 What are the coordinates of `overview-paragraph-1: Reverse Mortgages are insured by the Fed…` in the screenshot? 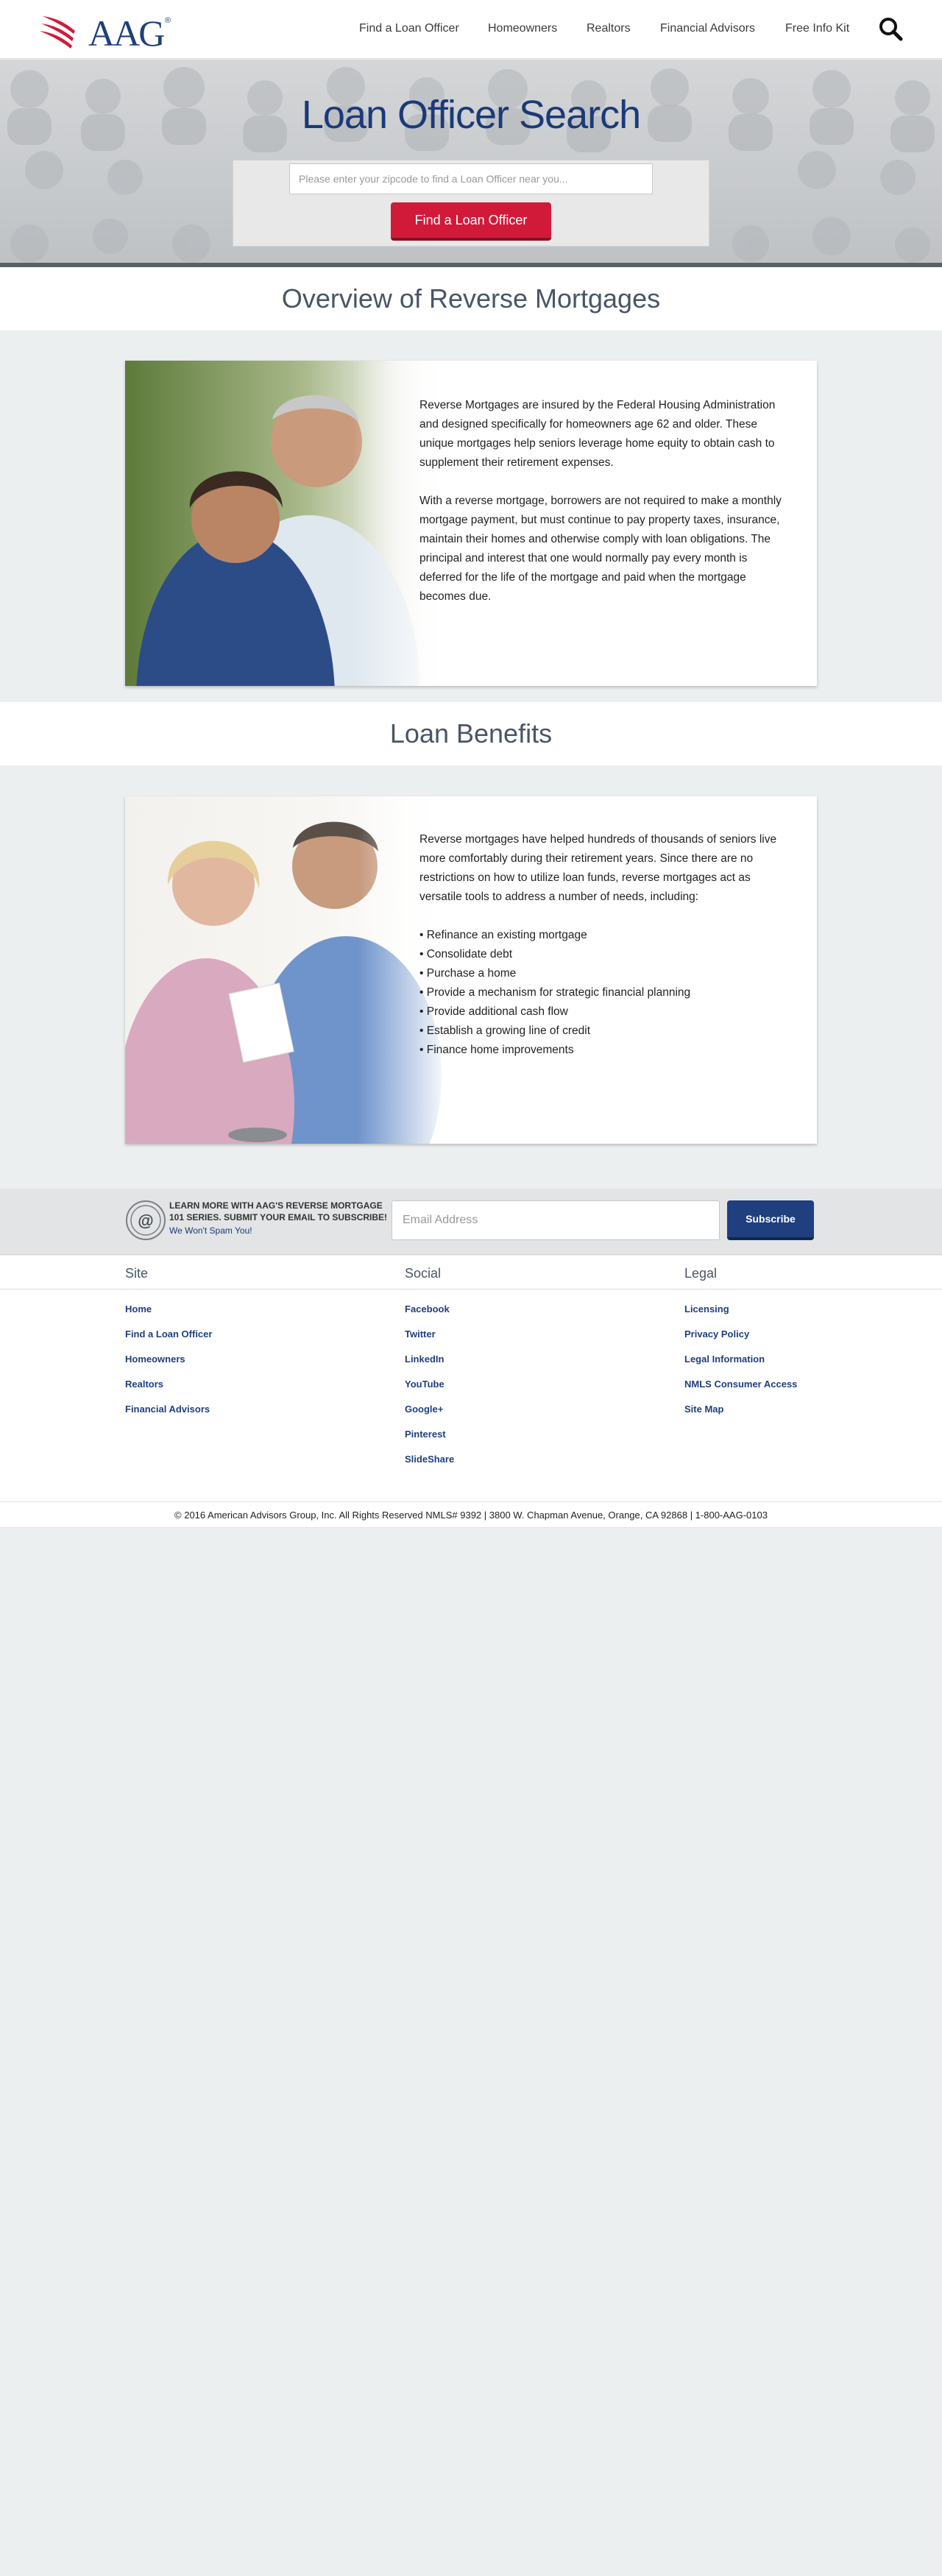 It's located at (597, 434).